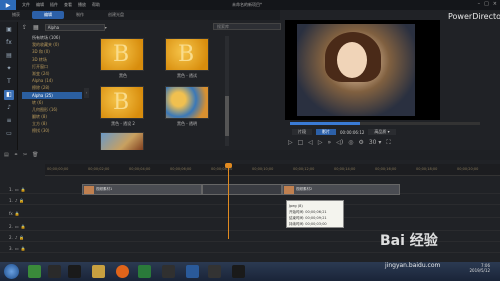  What do you see at coordinates (382, 132) in the screenshot?
I see `quality-dropdown: 高品质 ▾` at bounding box center [382, 132].